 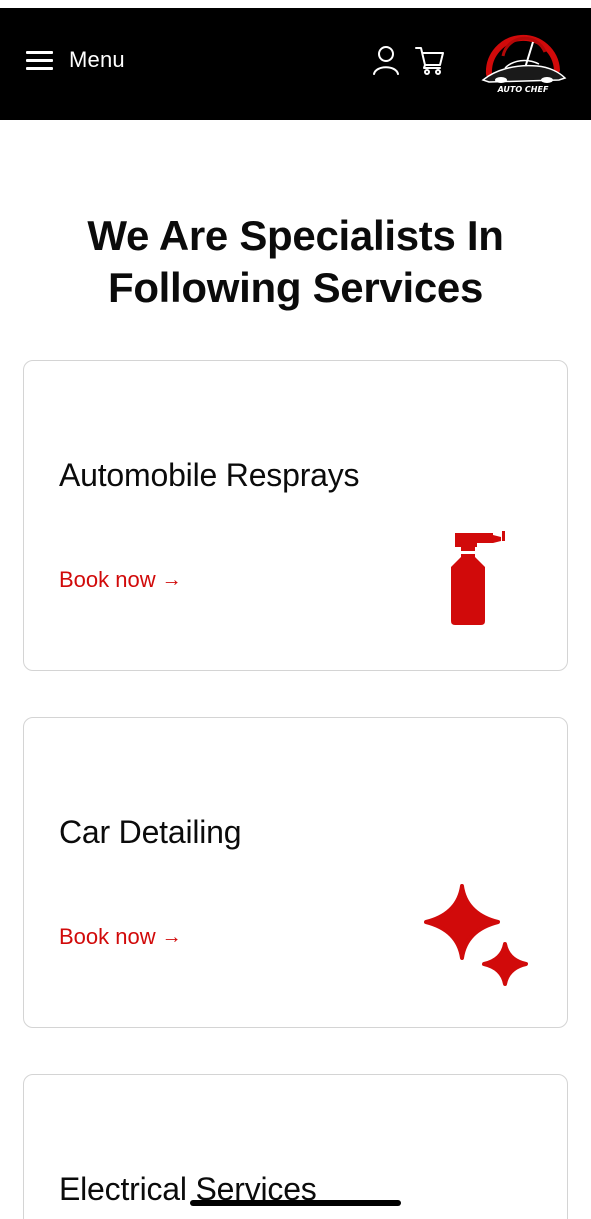 What do you see at coordinates (386, 60) in the screenshot?
I see `account-icon` at bounding box center [386, 60].